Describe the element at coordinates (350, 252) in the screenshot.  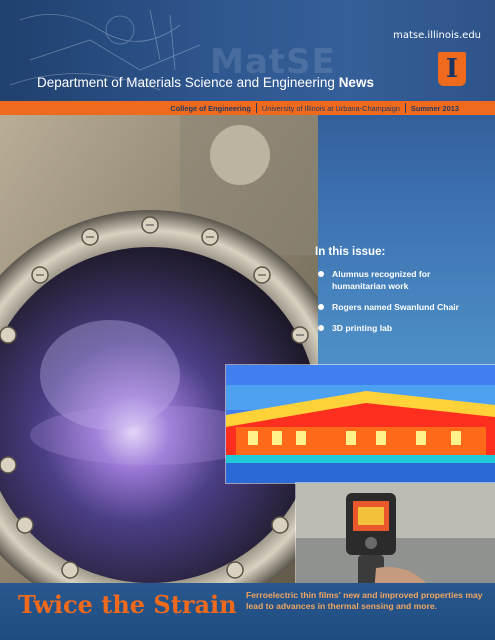
I see `in-this-issue-heading: In this issue:` at that location.